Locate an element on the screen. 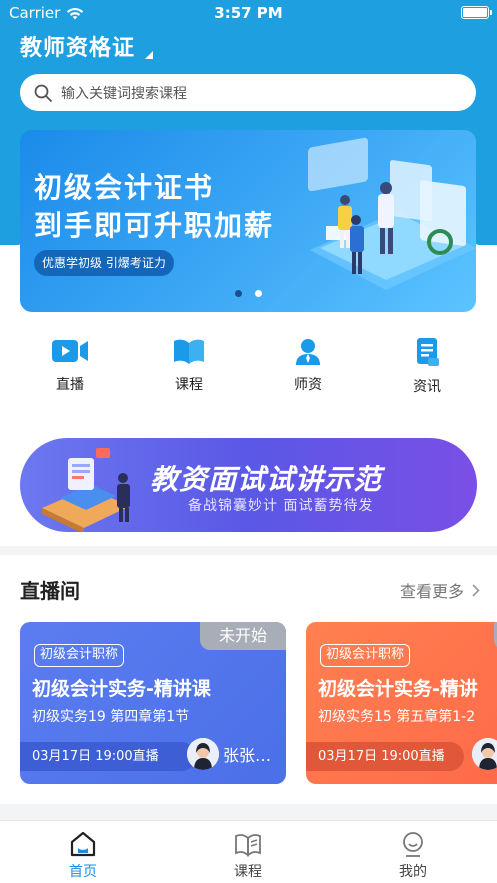 This screenshot has height=883, width=497. search-input: 输入关键词搜索课程 is located at coordinates (248, 92).